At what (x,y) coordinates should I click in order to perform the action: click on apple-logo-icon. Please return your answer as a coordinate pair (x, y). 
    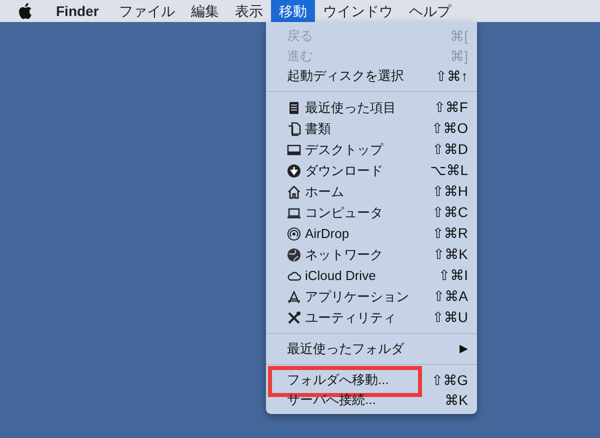
    Looking at the image, I should click on (25, 11).